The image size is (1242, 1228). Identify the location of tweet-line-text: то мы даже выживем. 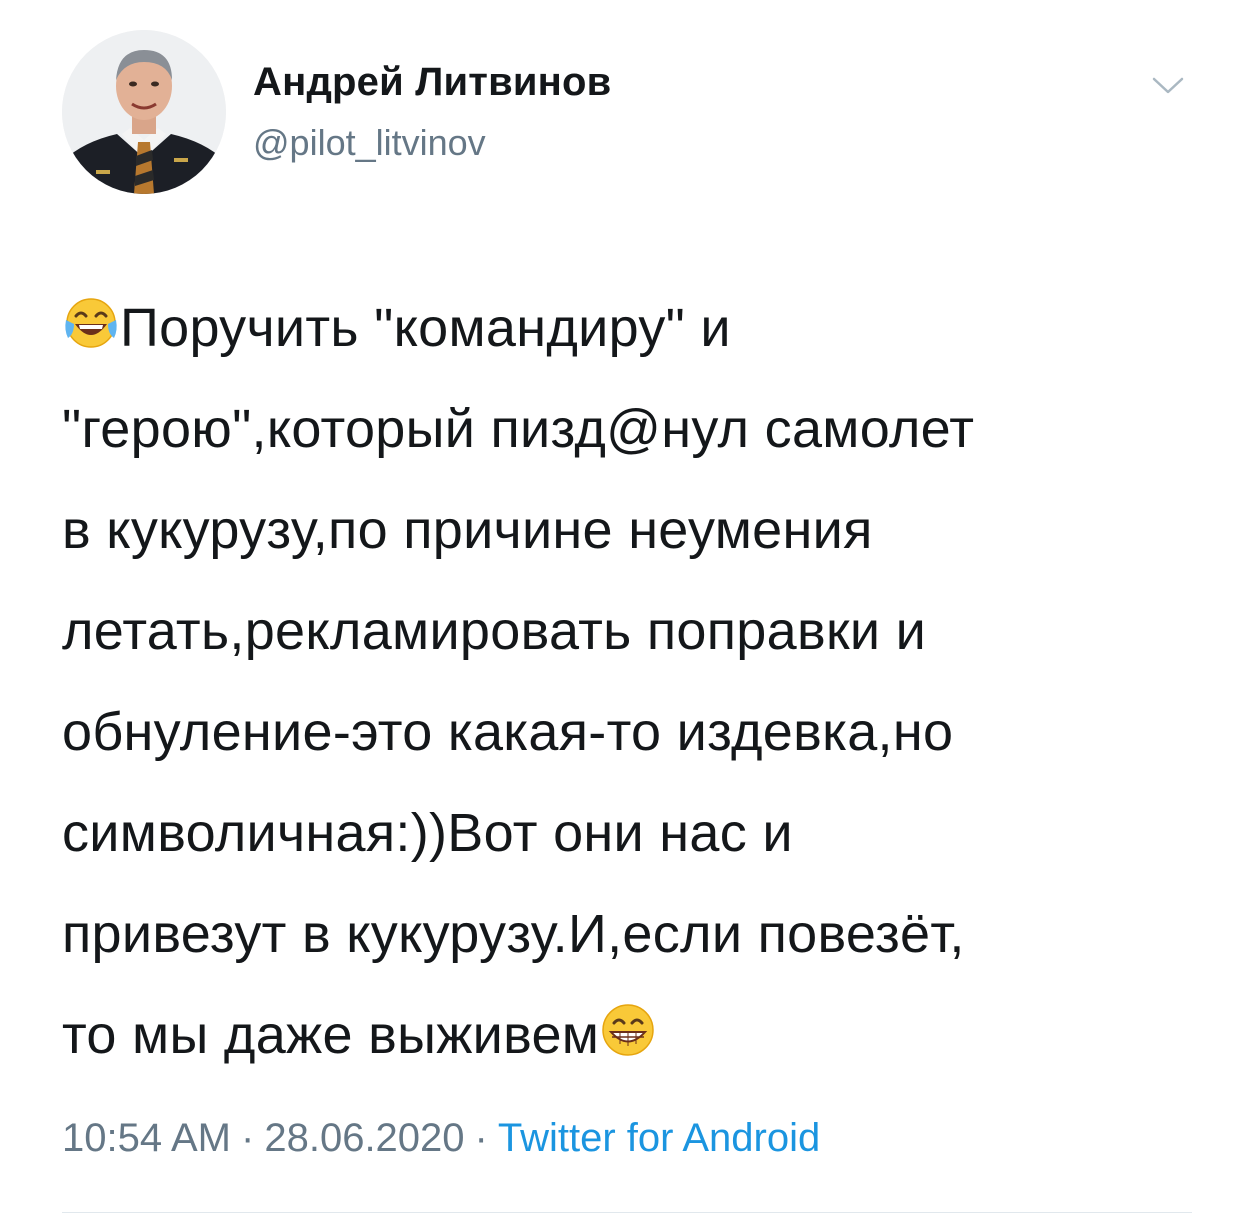
(331, 1035).